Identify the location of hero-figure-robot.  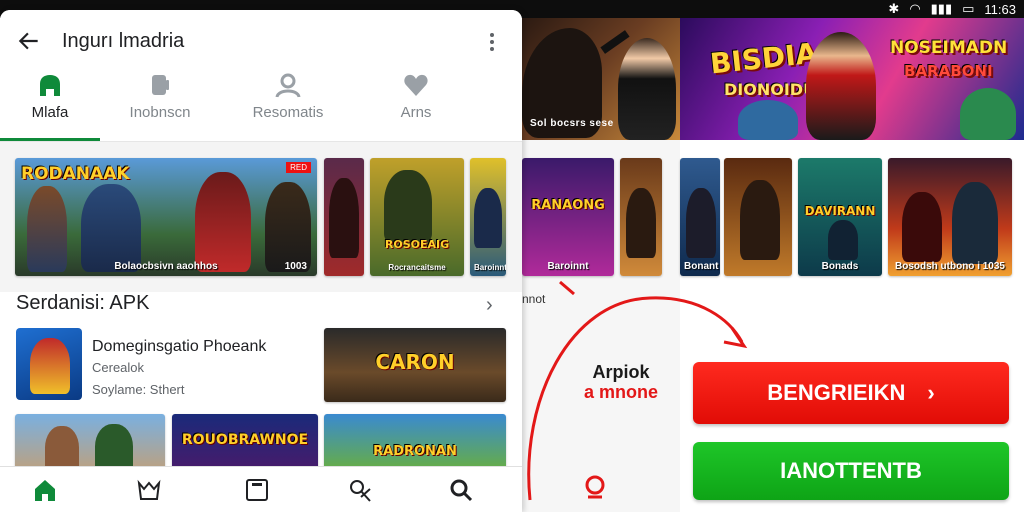
(988, 114).